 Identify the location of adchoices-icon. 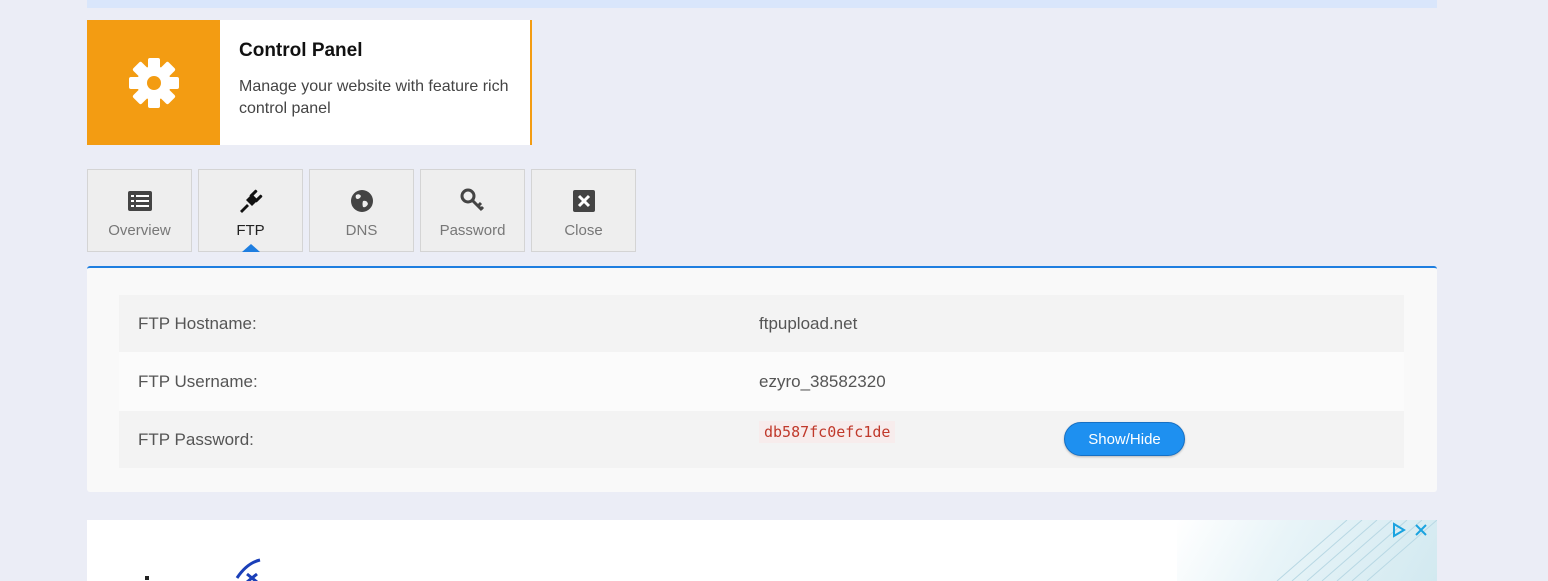
(1399, 530).